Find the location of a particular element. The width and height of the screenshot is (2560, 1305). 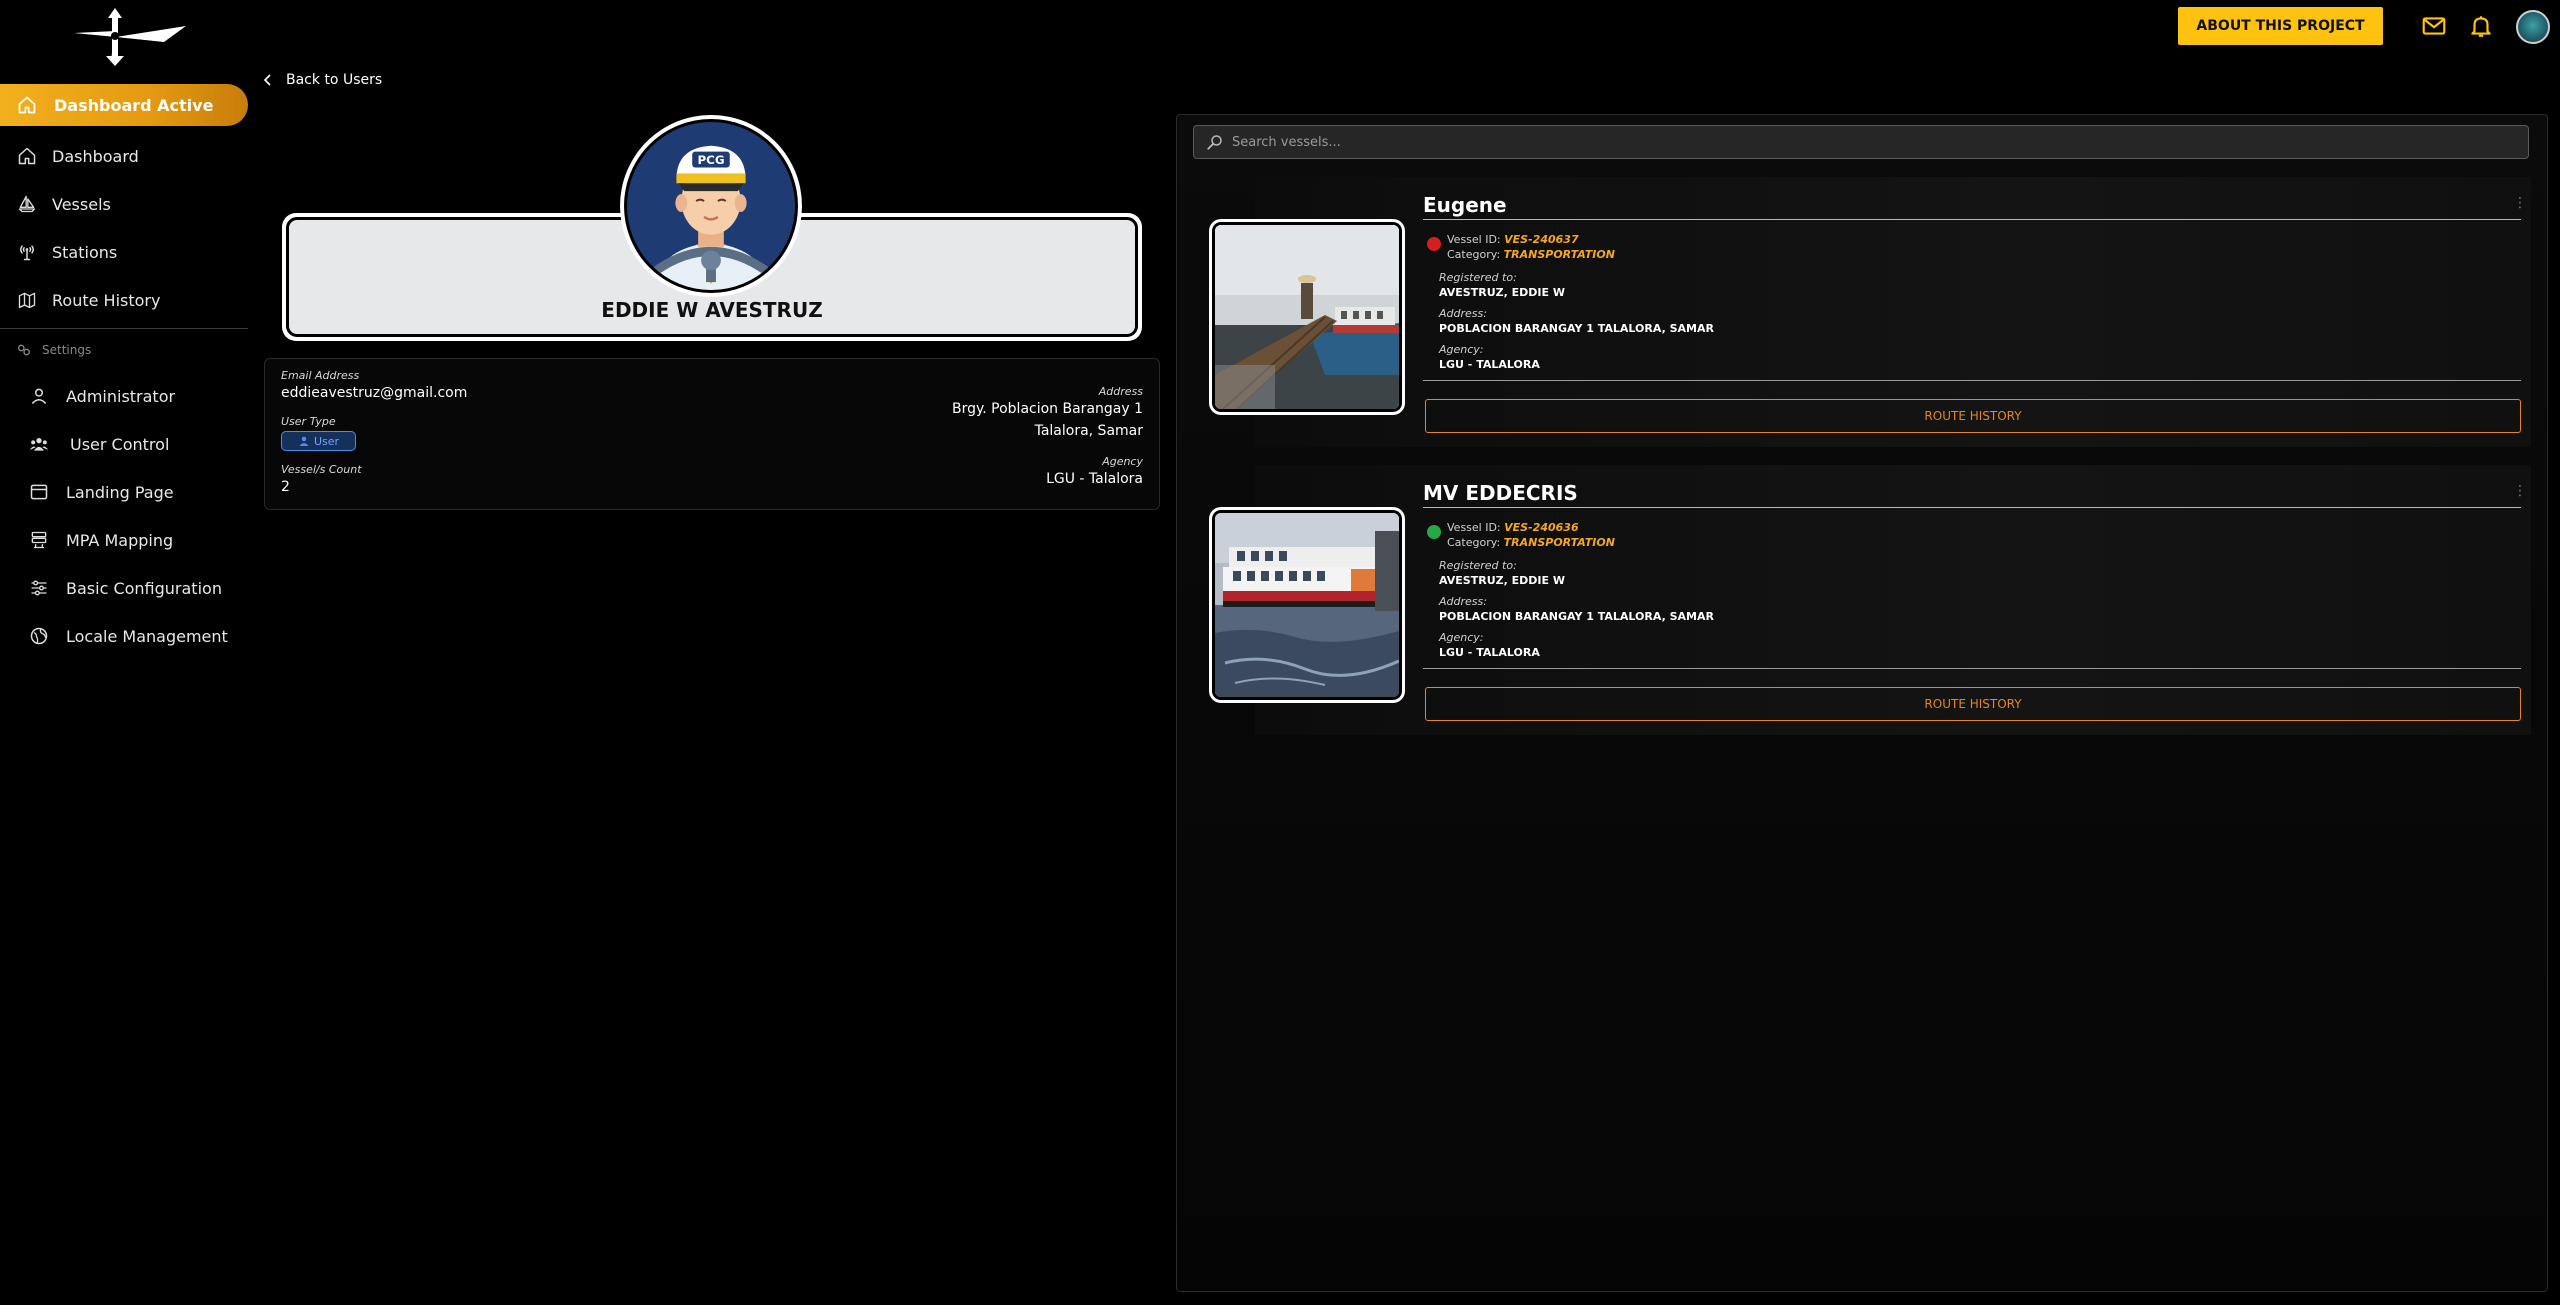

app-logo is located at coordinates (128, 37).